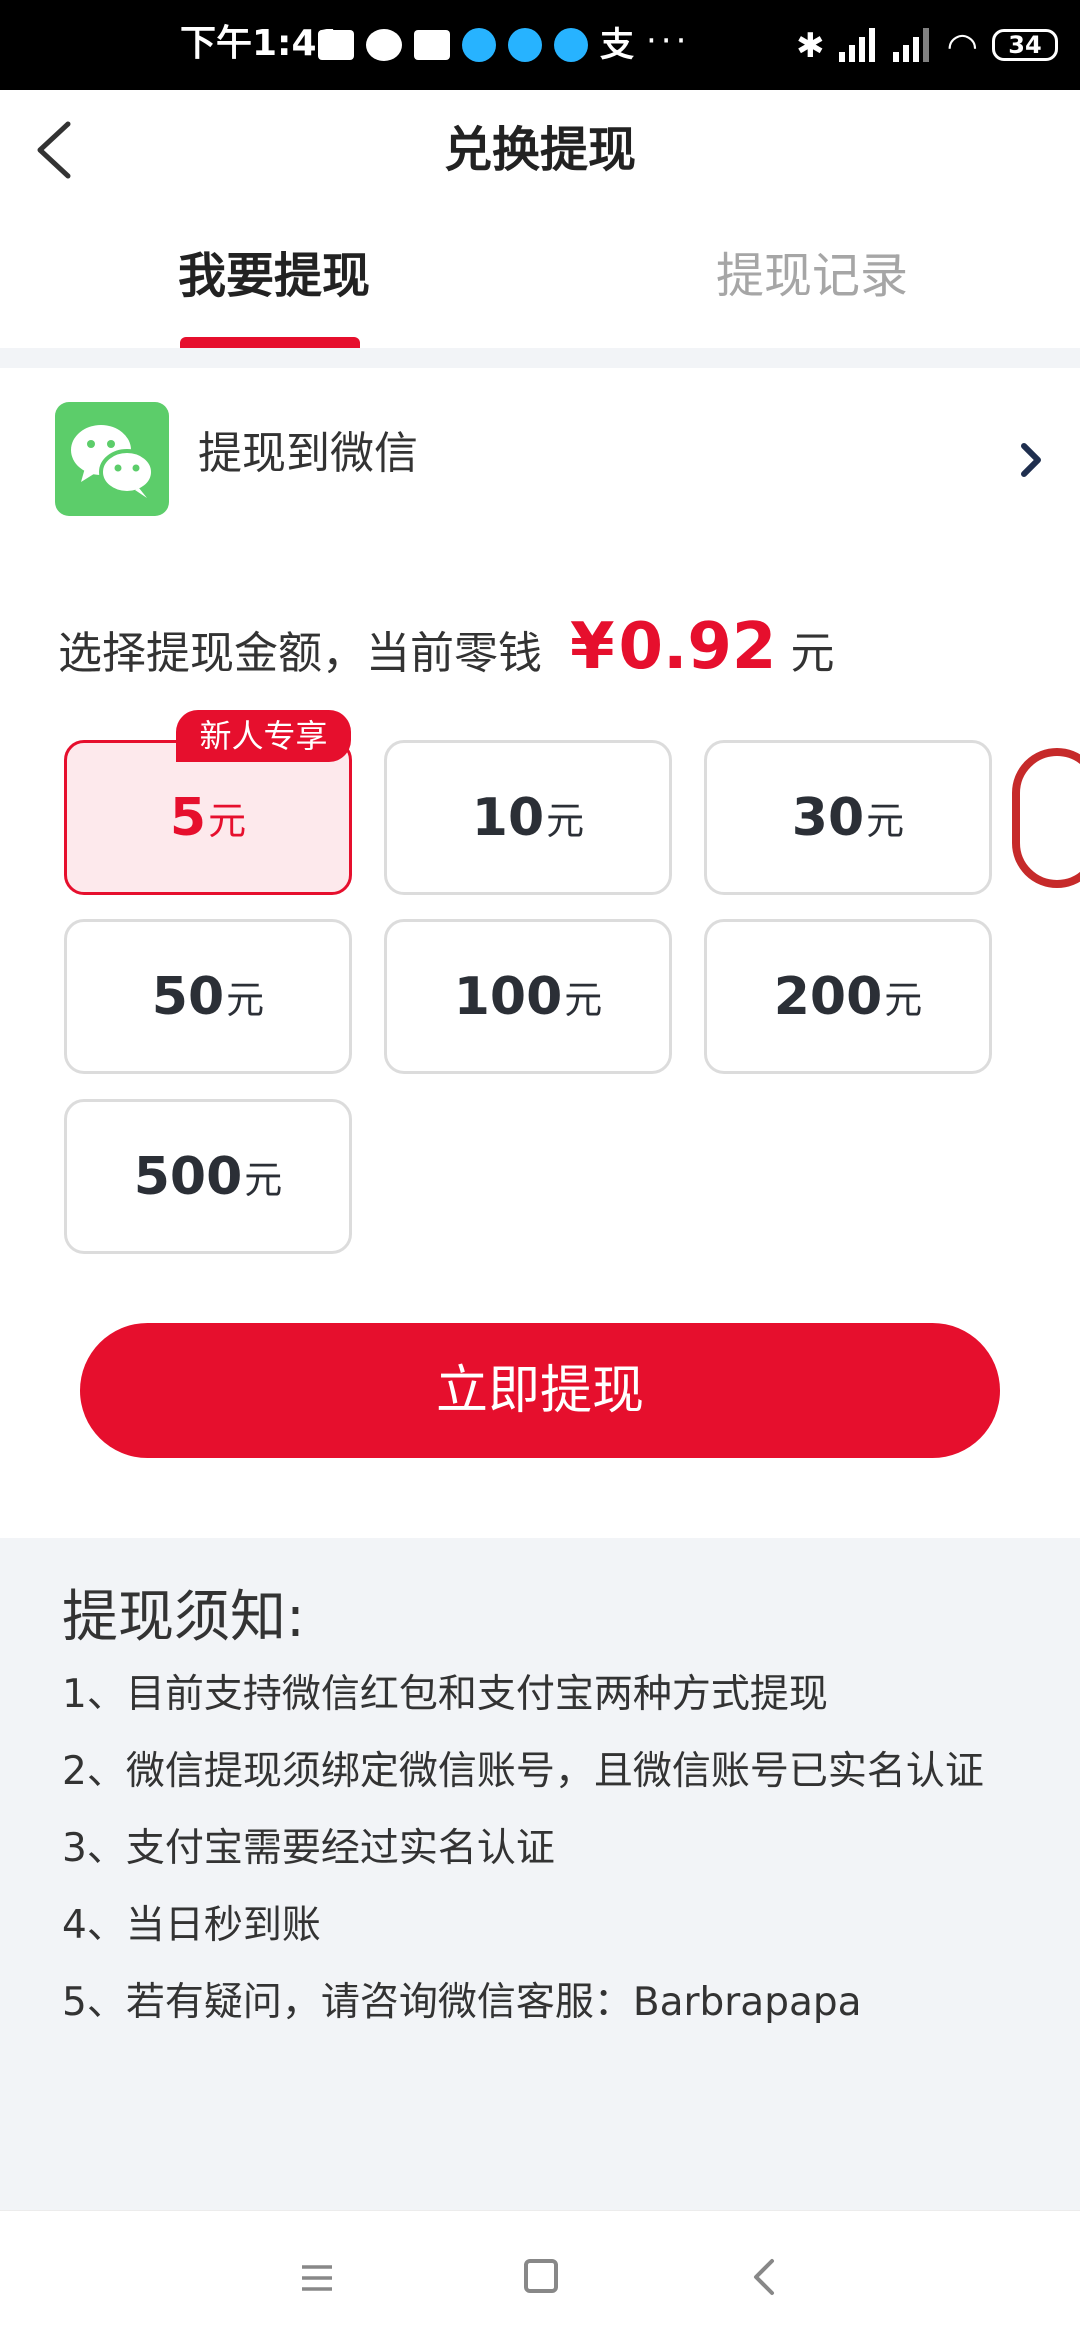 The width and height of the screenshot is (1080, 2340). What do you see at coordinates (1025, 45) in the screenshot?
I see `battery-icon: 34` at bounding box center [1025, 45].